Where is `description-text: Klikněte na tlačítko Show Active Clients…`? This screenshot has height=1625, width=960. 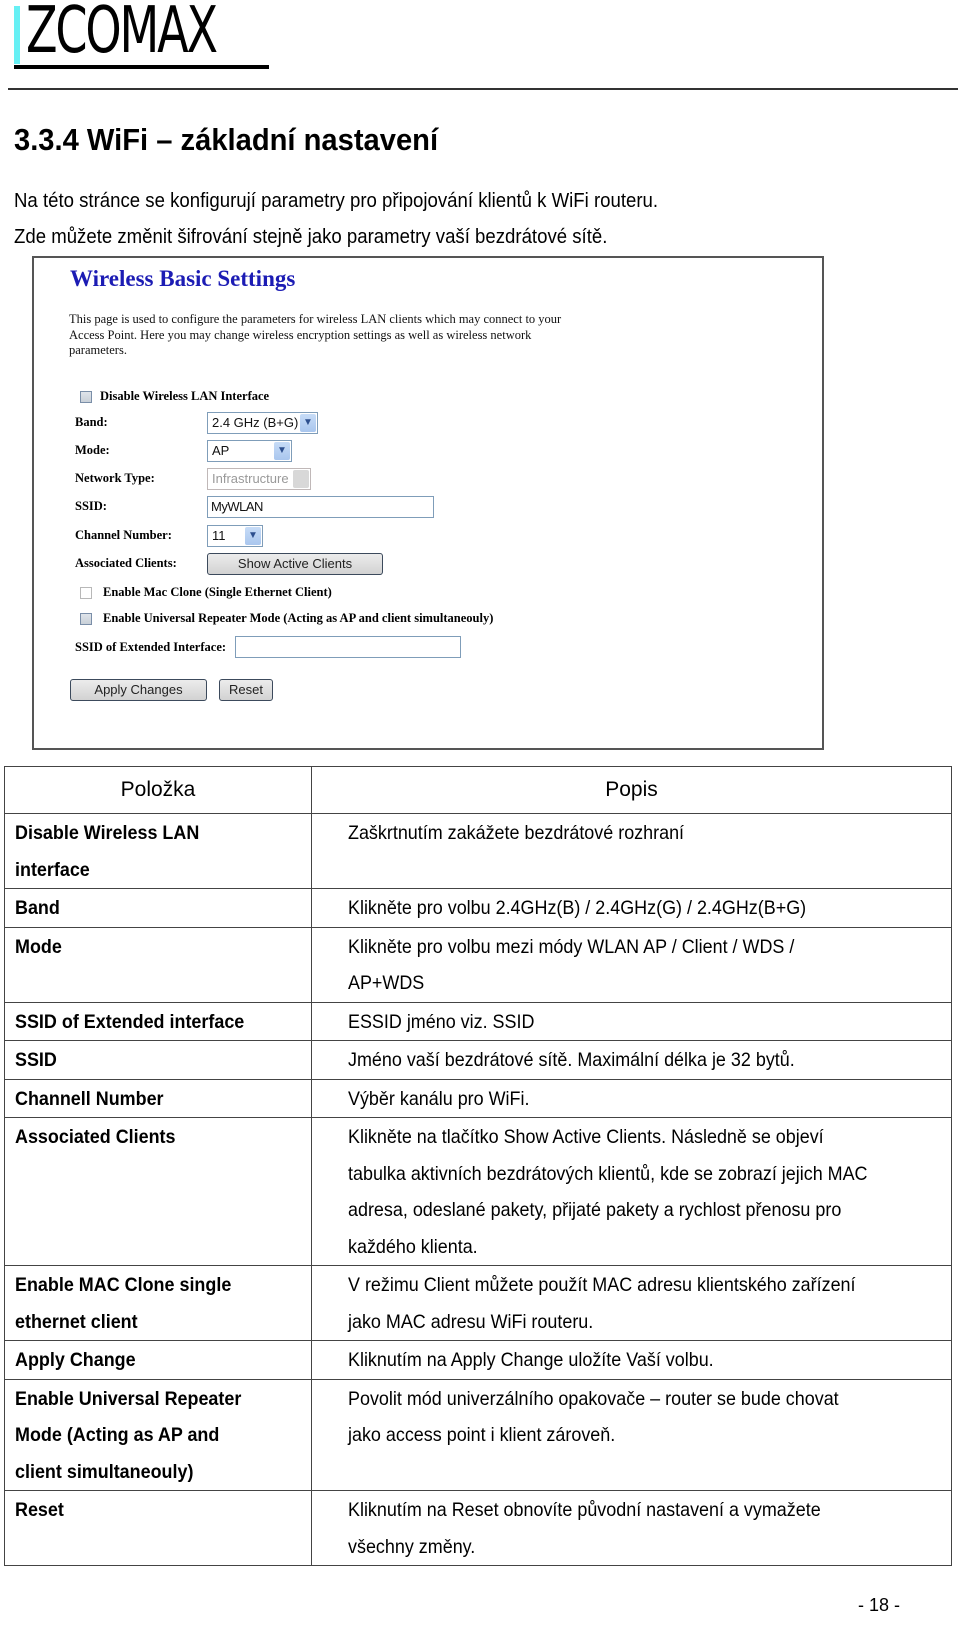
description-text: Klikněte na tlačítko Show Active Clients… is located at coordinates (586, 1137).